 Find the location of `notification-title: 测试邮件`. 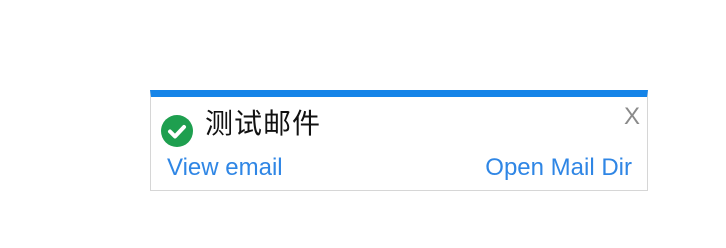

notification-title: 测试邮件 is located at coordinates (263, 123).